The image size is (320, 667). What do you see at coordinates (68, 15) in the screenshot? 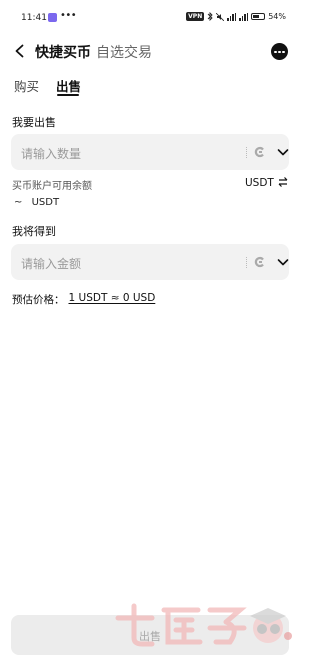
I see `status-more-dots: •••` at bounding box center [68, 15].